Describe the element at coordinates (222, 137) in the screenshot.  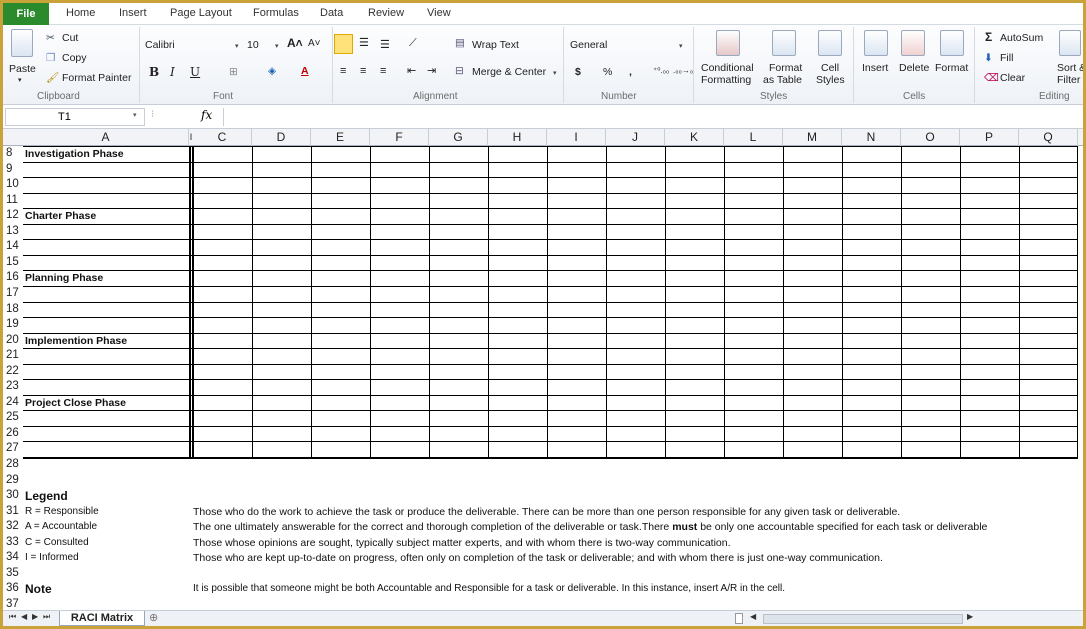
I see `column-header-c: C` at that location.